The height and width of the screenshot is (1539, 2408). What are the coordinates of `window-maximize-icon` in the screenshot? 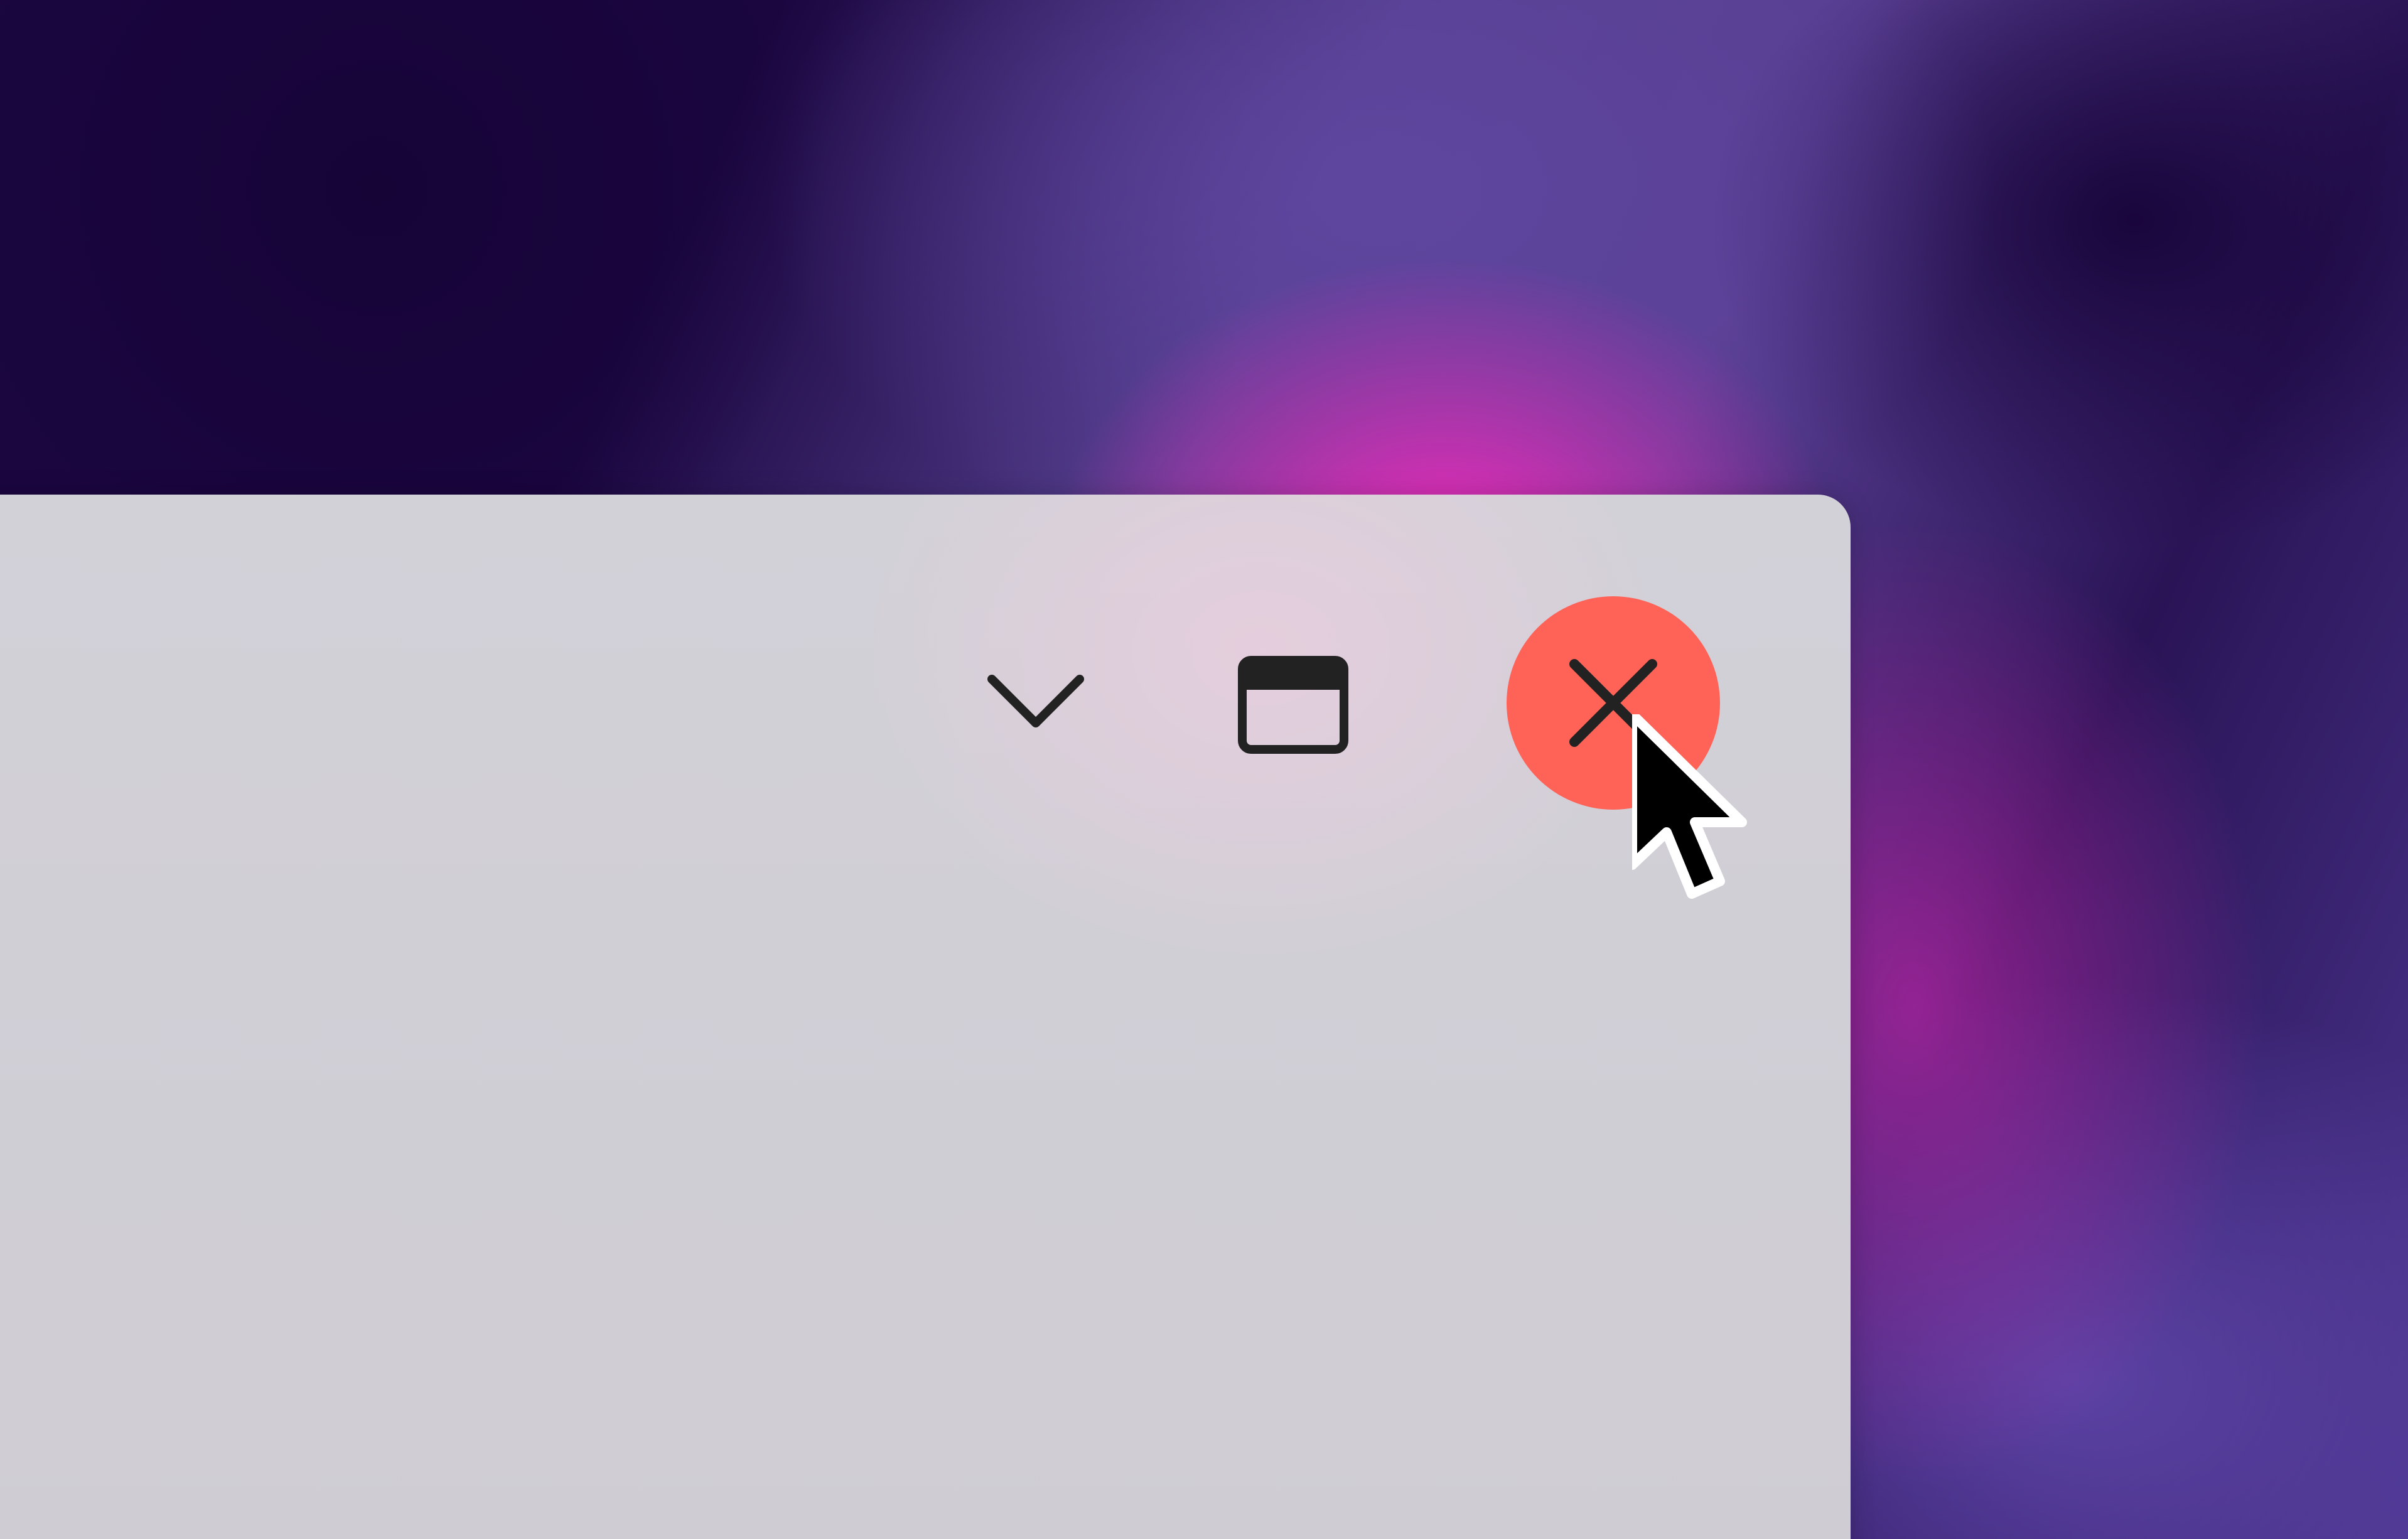 It's located at (1293, 705).